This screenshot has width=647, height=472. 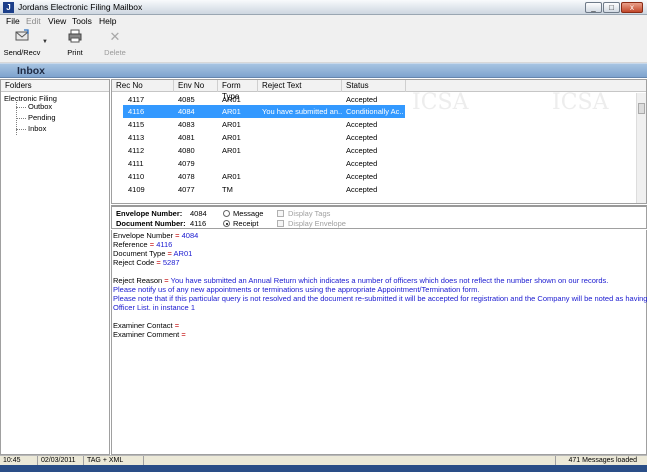 What do you see at coordinates (75, 37) in the screenshot?
I see `printer-icon` at bounding box center [75, 37].